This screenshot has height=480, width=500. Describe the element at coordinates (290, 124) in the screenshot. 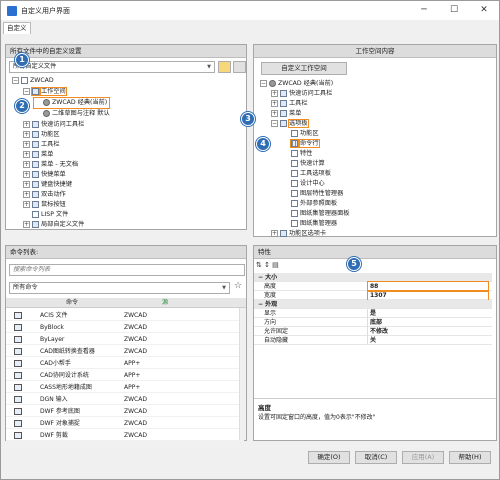

I see `workspace-tree-item: − 选项板` at that location.